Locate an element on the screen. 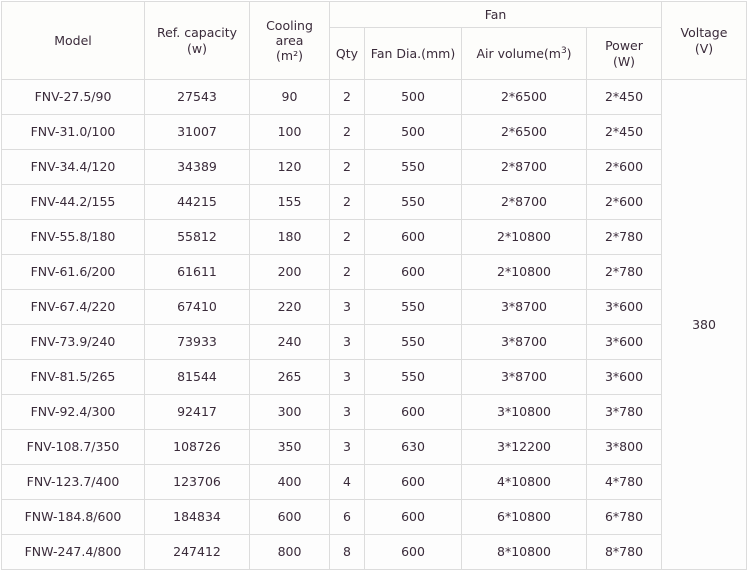  cooling-area-label-2: area is located at coordinates (289, 40).